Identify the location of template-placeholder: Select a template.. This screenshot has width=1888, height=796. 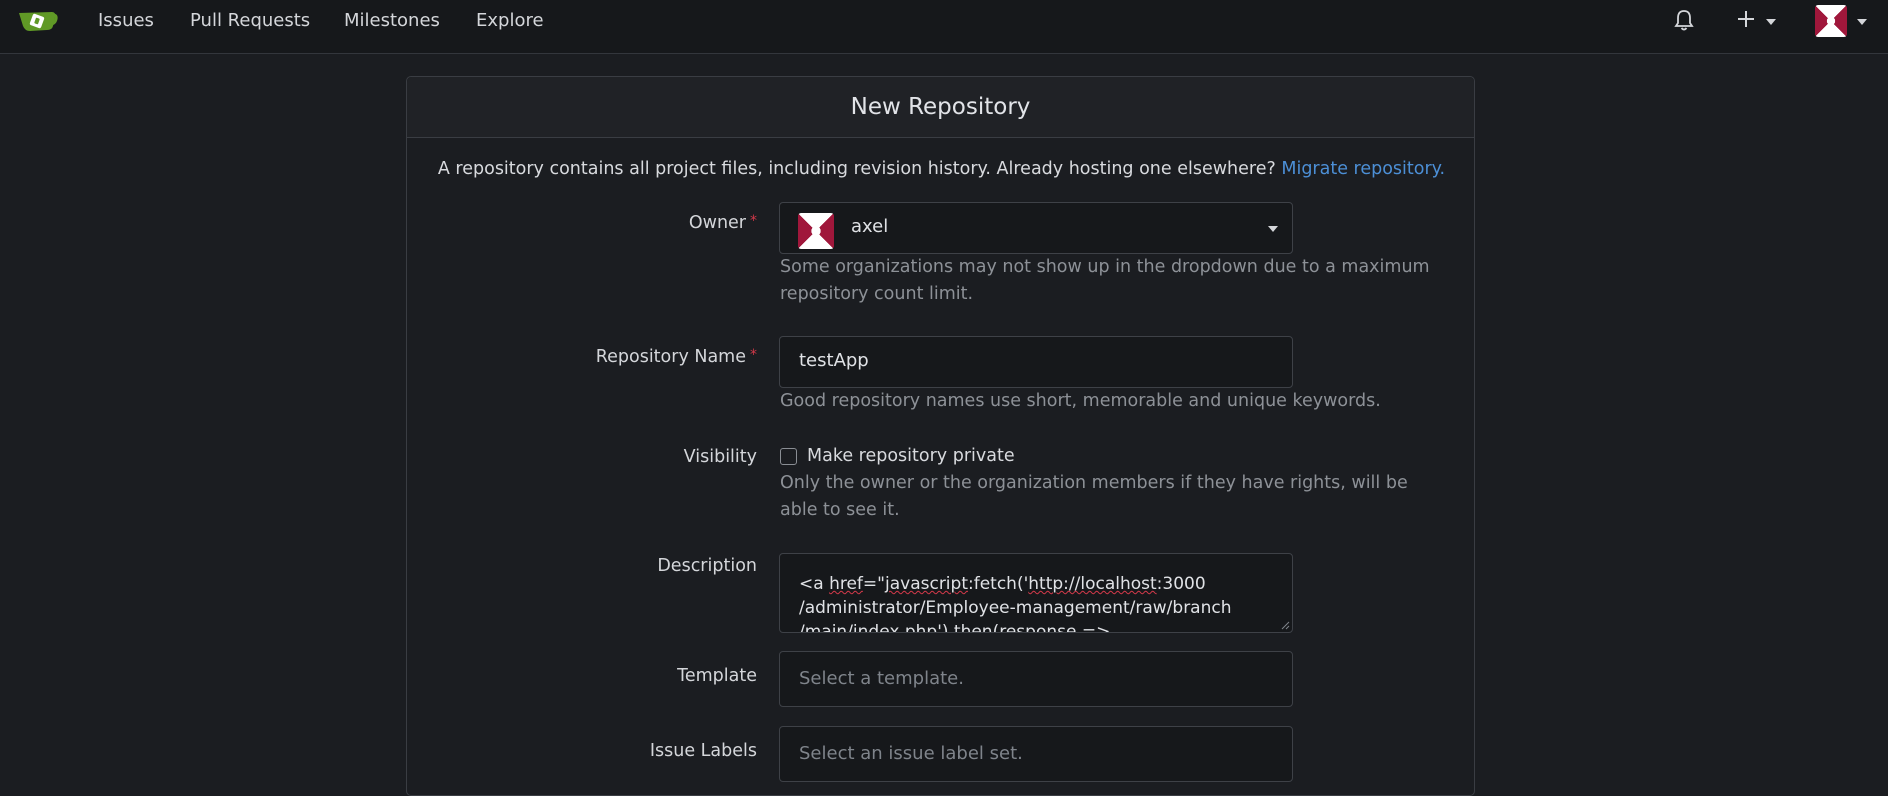
(881, 678).